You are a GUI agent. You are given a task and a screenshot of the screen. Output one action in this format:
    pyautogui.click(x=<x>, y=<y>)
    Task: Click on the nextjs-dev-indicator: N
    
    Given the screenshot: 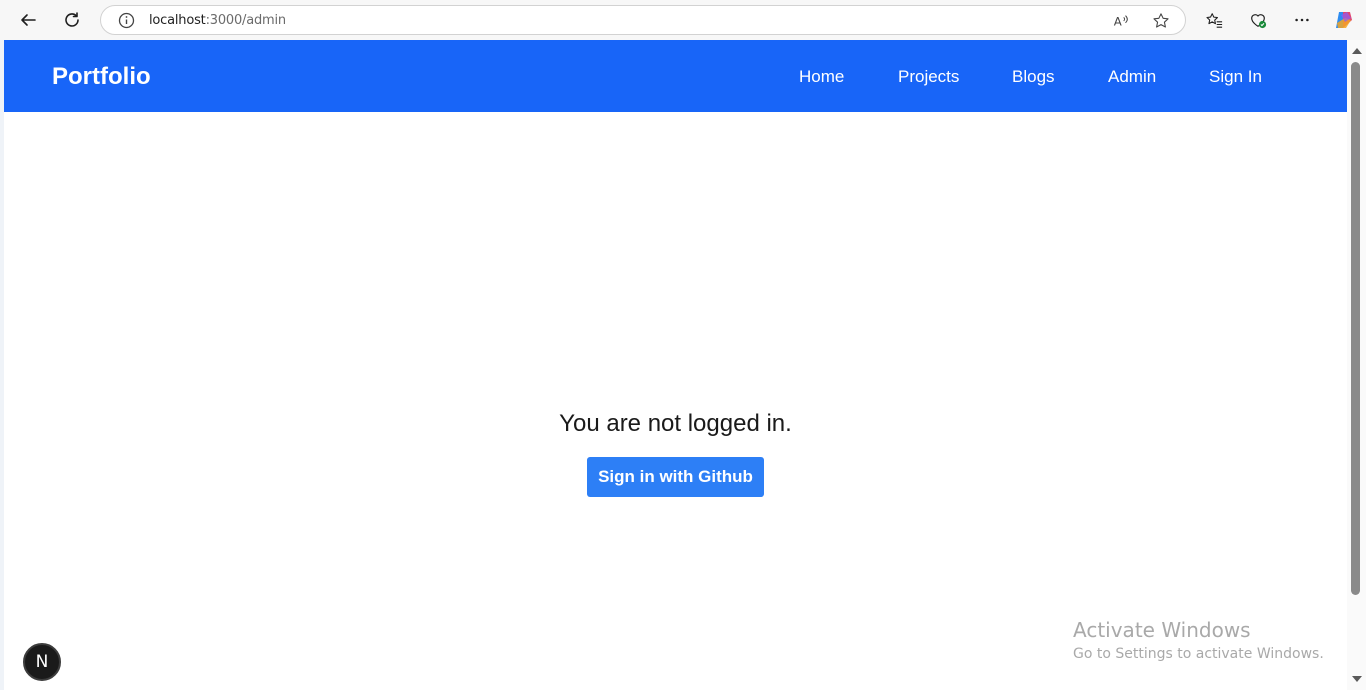 What is the action you would take?
    pyautogui.click(x=42, y=662)
    